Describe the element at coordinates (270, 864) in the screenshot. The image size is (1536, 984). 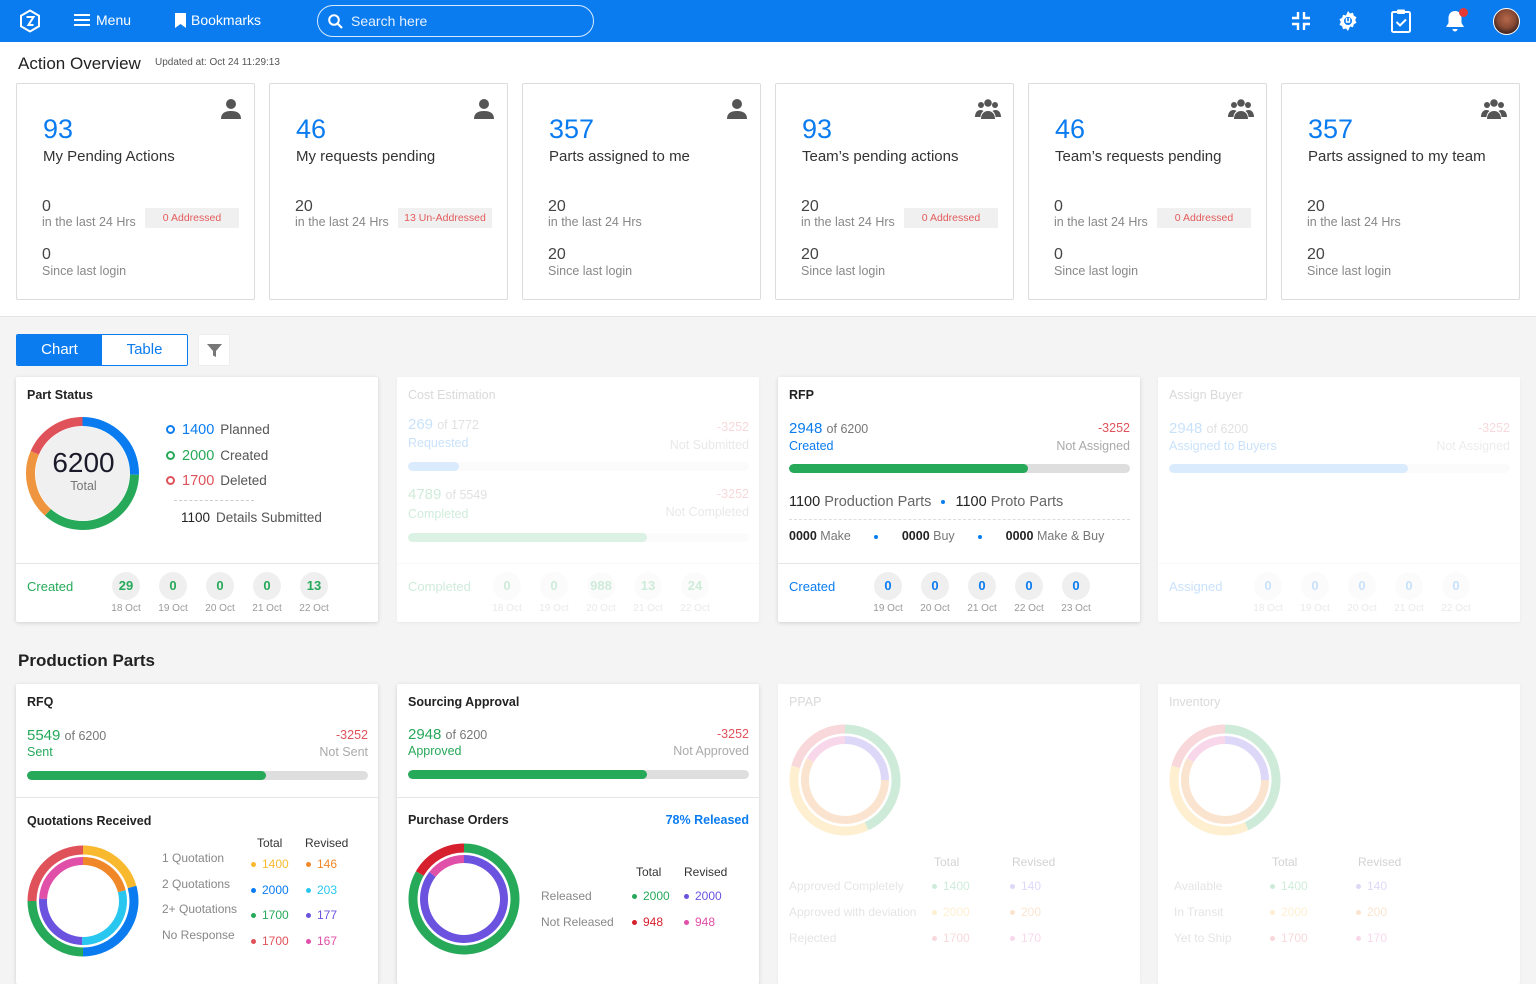
I see `row-total: 1400` at that location.